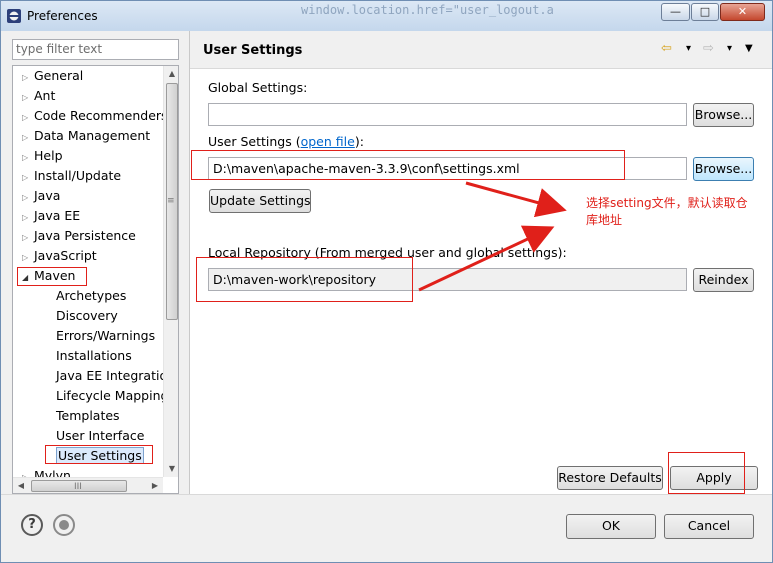 This screenshot has width=773, height=563. I want to click on annotation-note: 选择setting文件，默认读取仓库地址, so click(667, 211).